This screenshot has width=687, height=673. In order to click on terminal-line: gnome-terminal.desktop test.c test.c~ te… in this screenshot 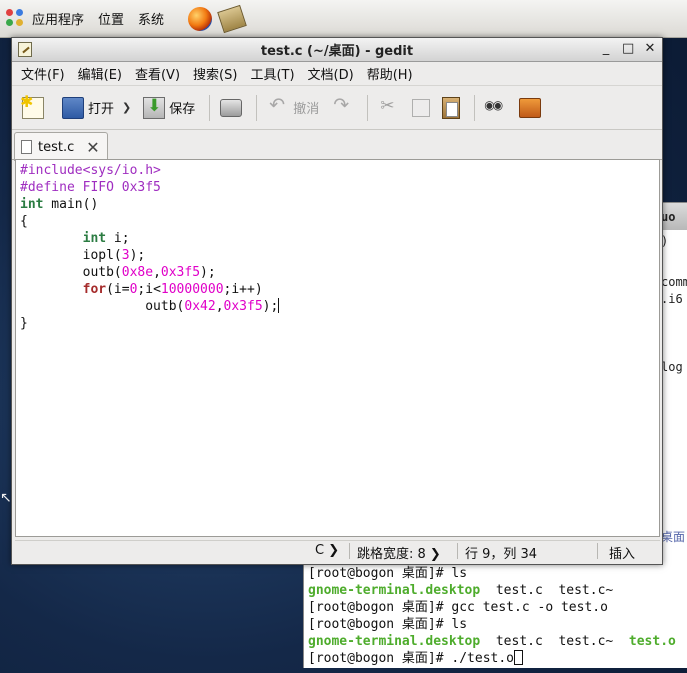, I will do `click(497, 641)`.